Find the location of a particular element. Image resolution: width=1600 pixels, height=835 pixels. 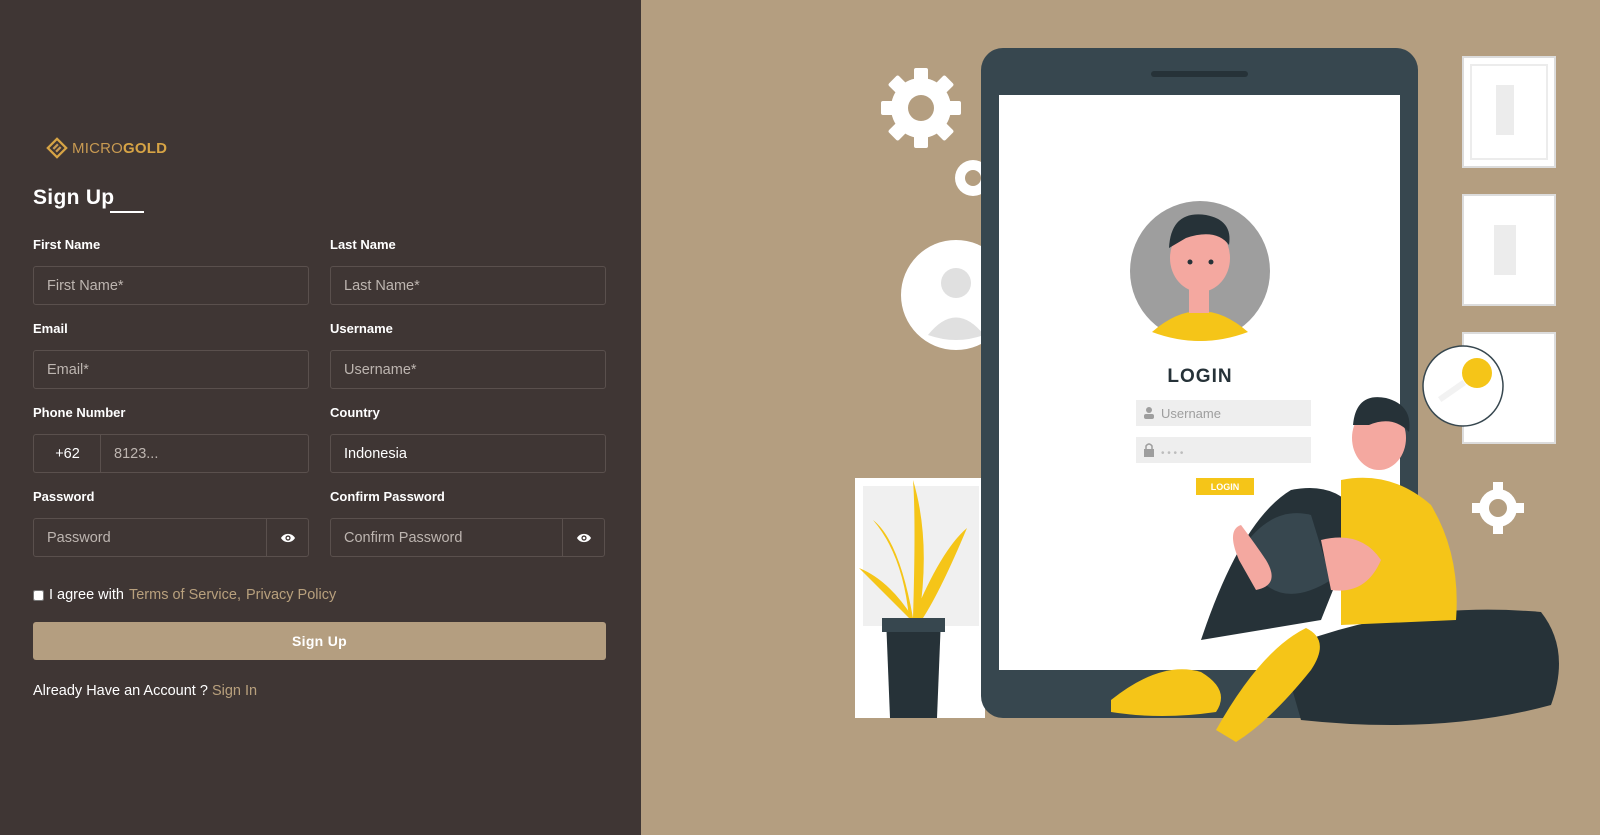

privacy-policy-link: Privacy Policy is located at coordinates (291, 595).